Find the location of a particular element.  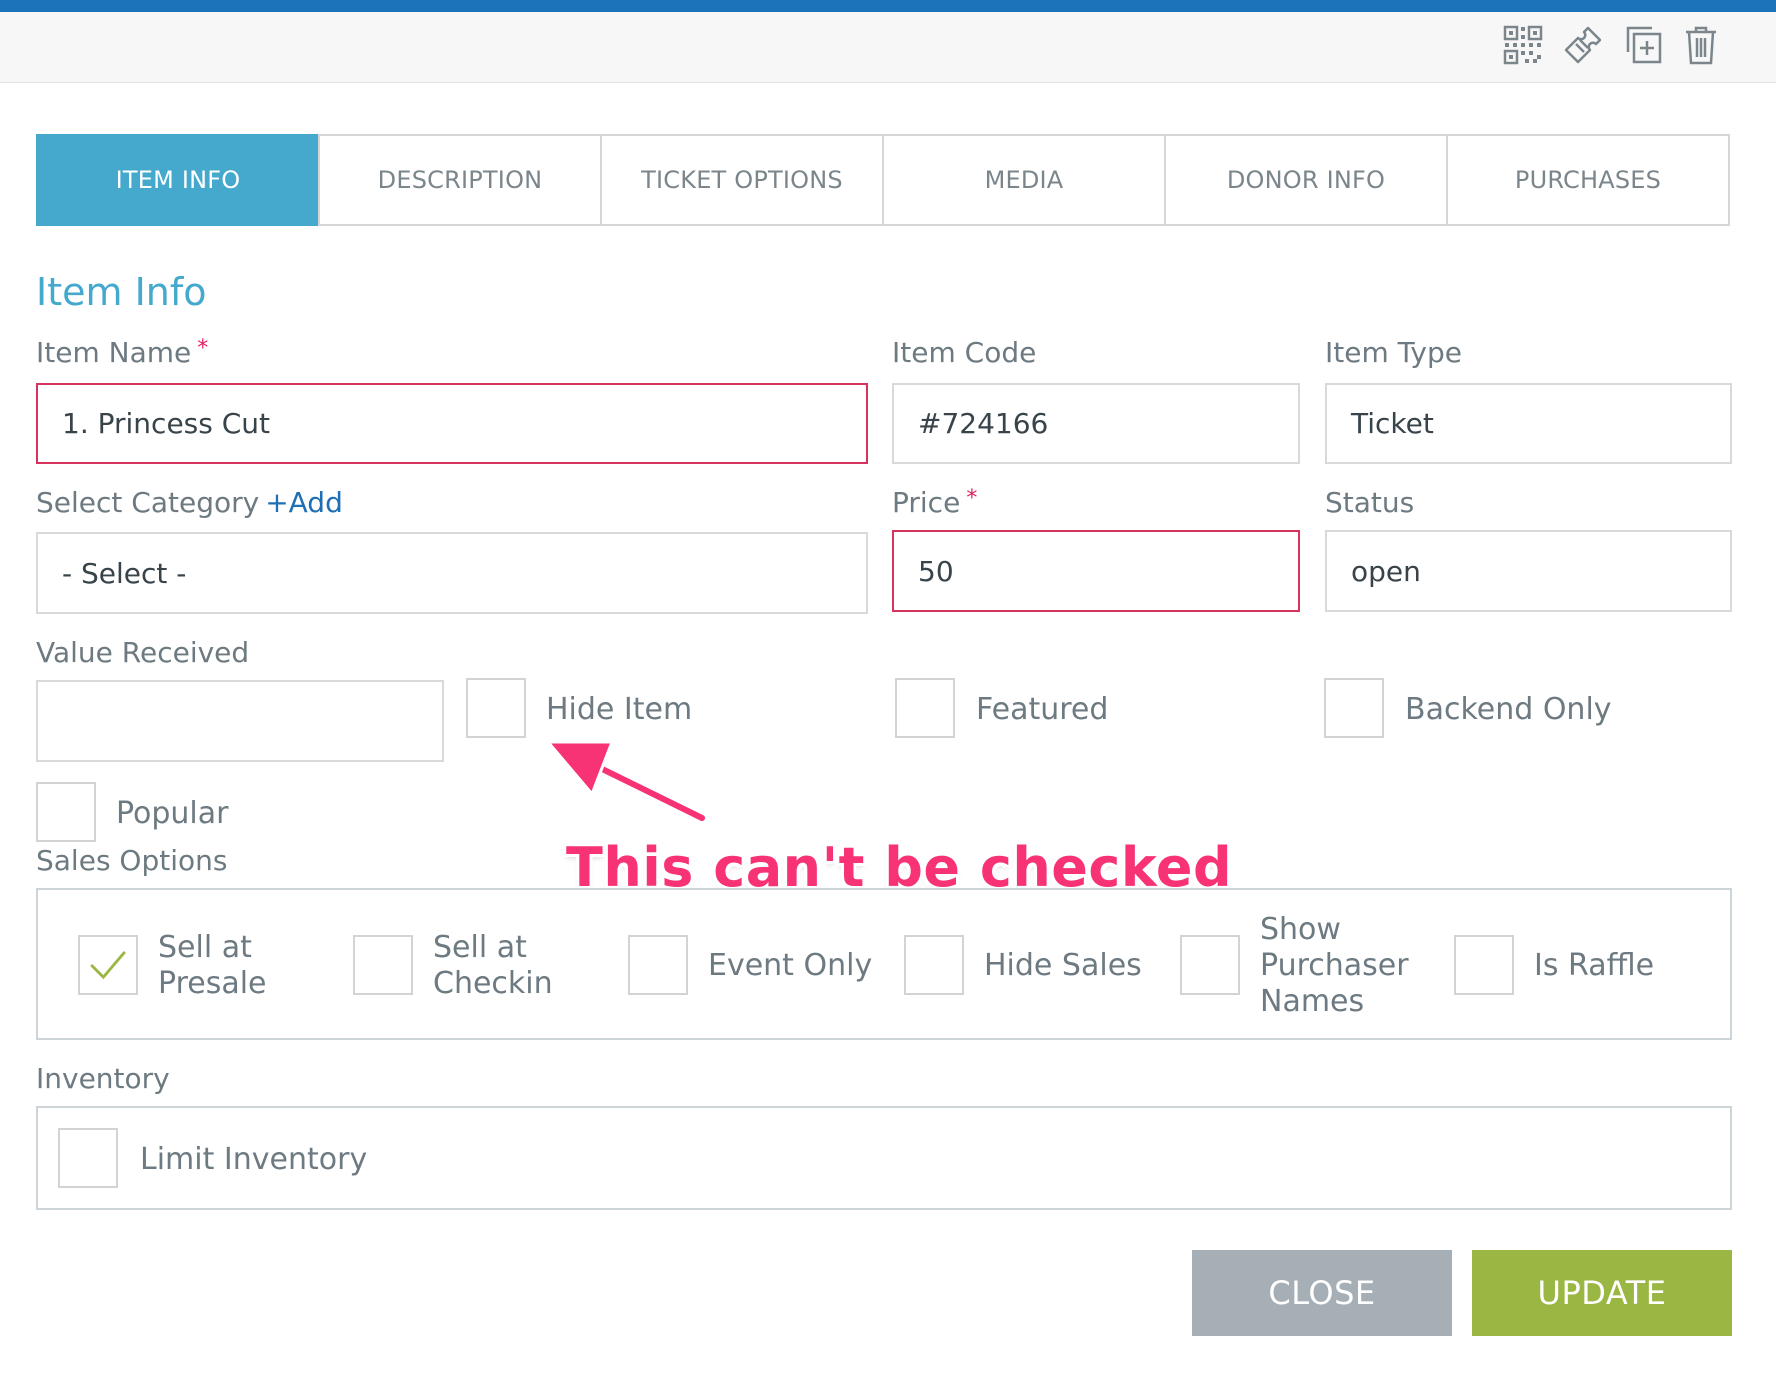

item-type-input: Ticket is located at coordinates (1528, 423).